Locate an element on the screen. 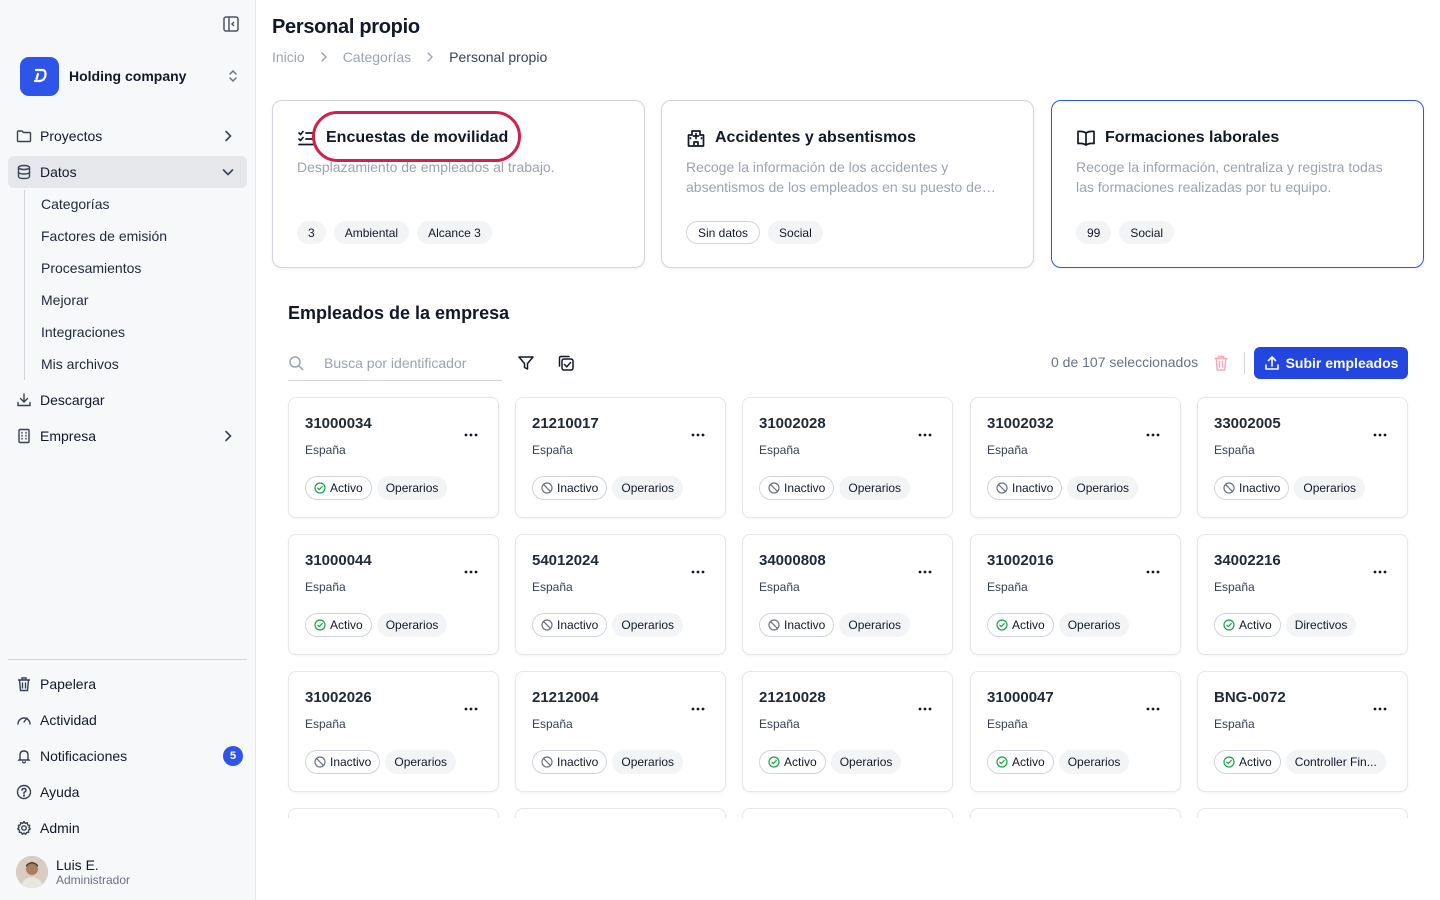  employee-card: 21212004 España Inactivo Operarios is located at coordinates (620, 731).